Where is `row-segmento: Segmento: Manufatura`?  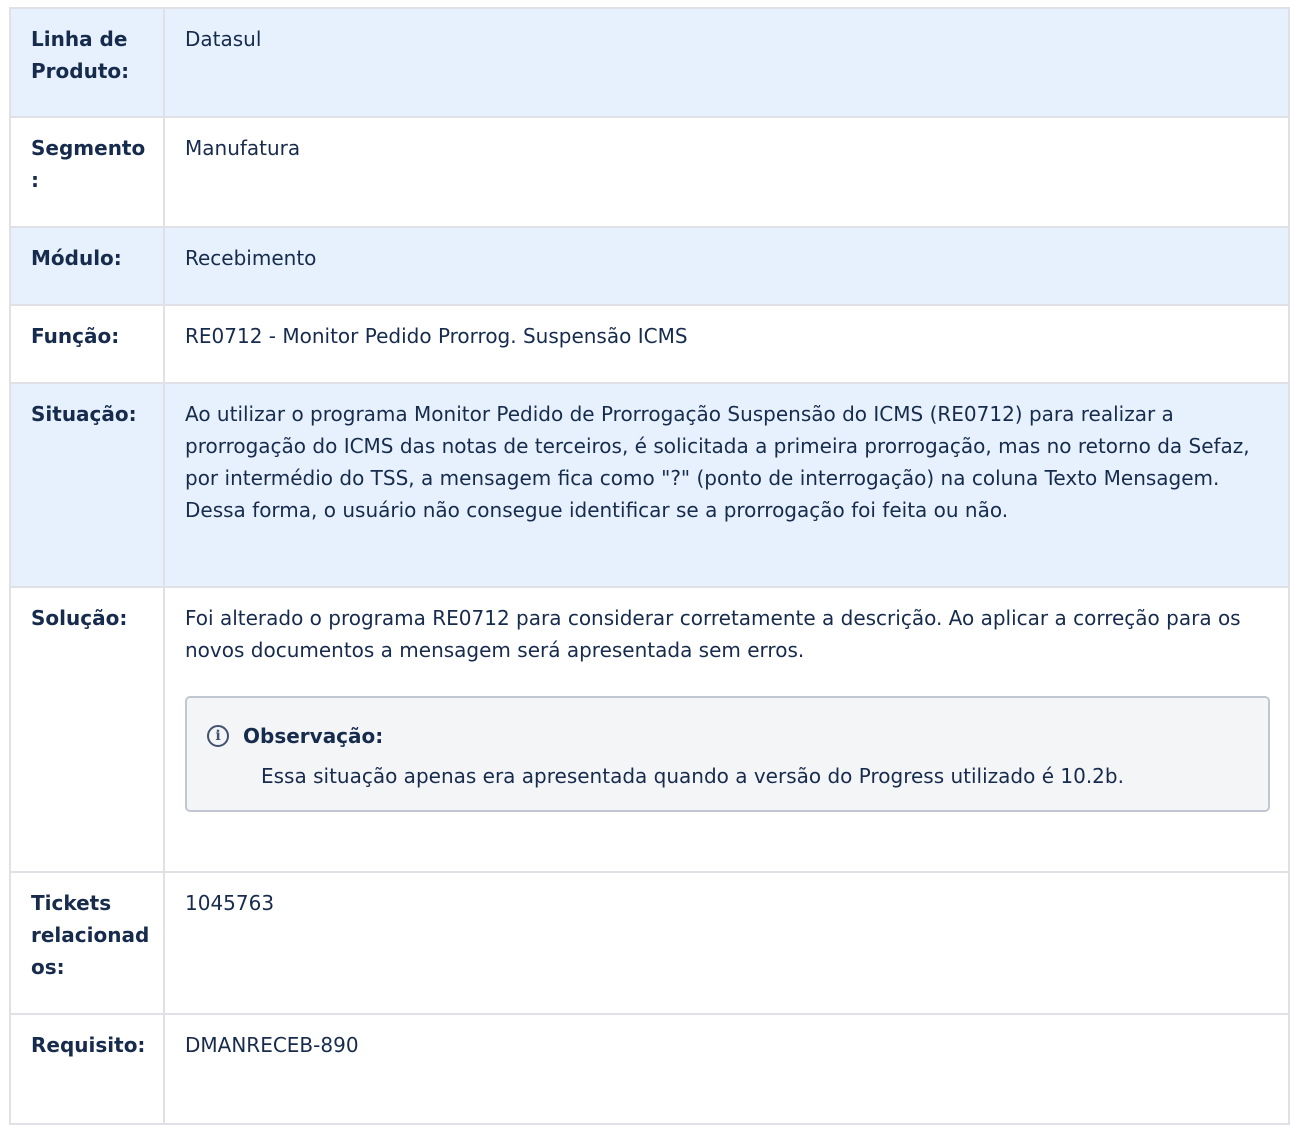 row-segmento: Segmento: Manufatura is located at coordinates (649, 172).